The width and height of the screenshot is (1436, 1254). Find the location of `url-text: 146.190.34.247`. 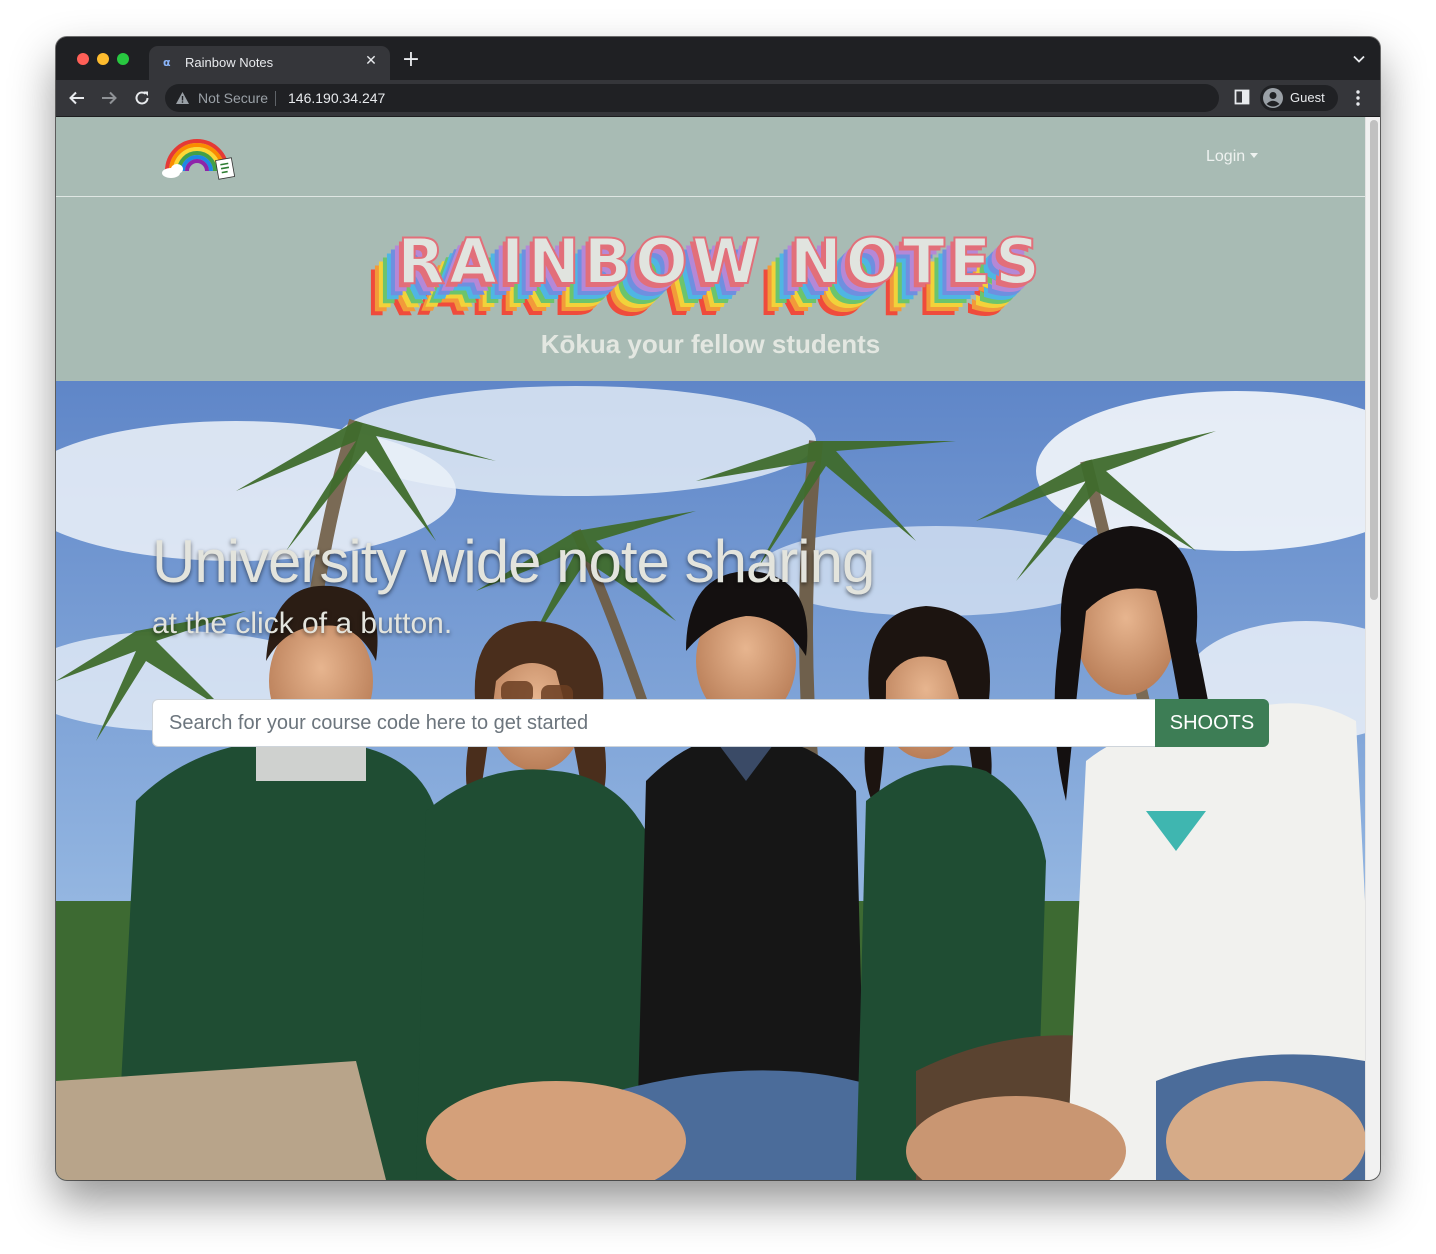

url-text: 146.190.34.247 is located at coordinates (336, 98).